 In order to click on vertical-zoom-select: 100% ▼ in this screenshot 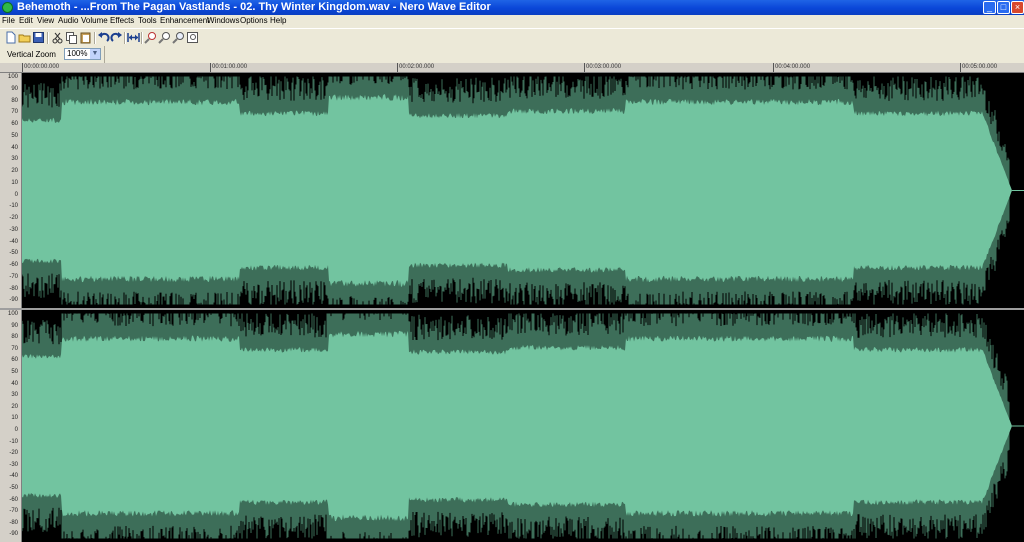, I will do `click(82, 54)`.